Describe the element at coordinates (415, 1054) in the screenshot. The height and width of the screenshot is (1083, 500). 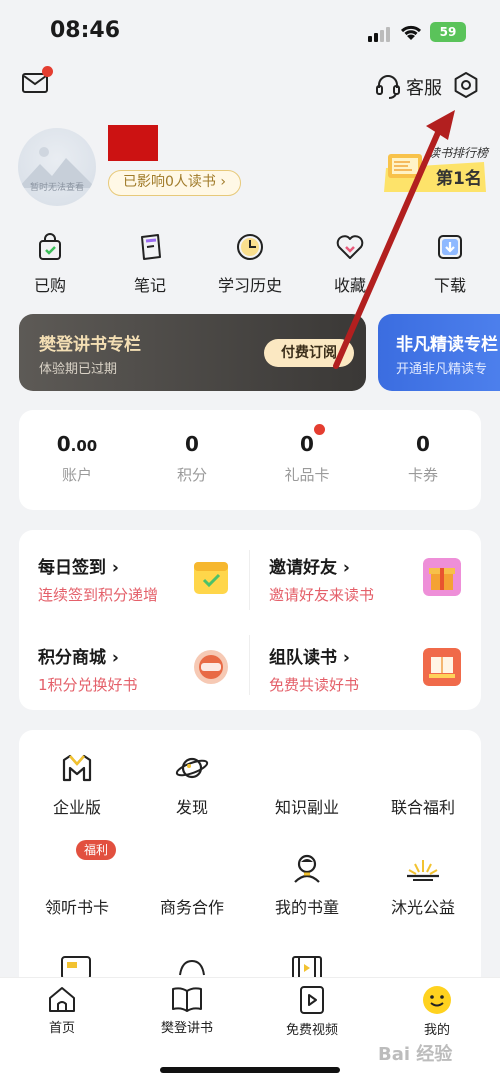
I see `watermark: Bai 经验` at that location.